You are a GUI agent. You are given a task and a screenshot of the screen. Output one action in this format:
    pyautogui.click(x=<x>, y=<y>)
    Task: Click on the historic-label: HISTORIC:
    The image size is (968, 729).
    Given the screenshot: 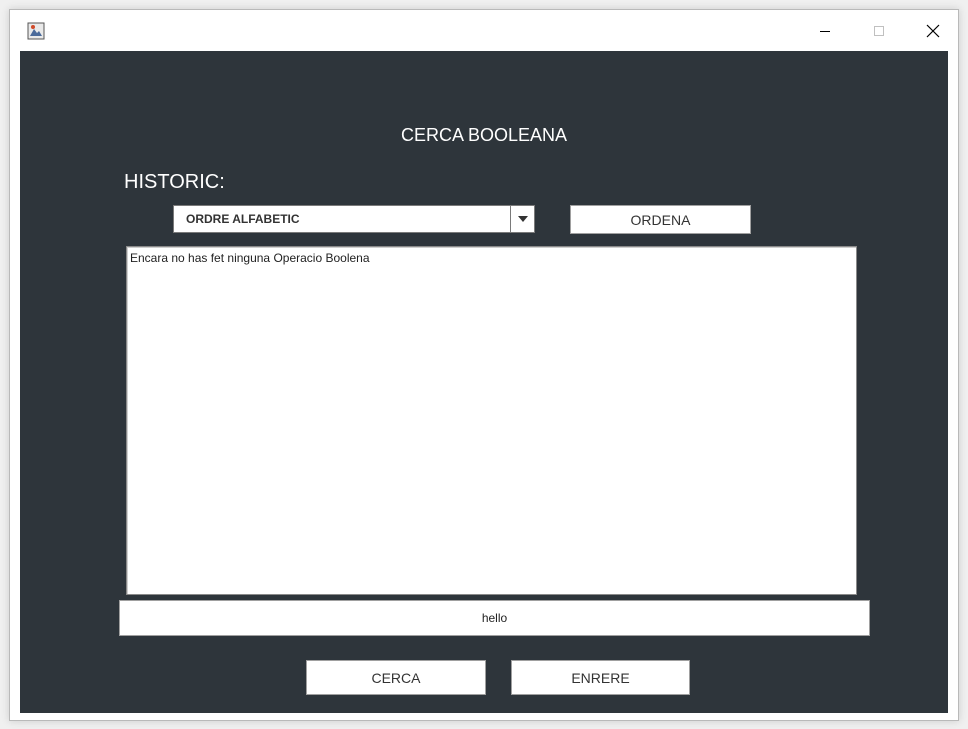 What is the action you would take?
    pyautogui.click(x=174, y=182)
    